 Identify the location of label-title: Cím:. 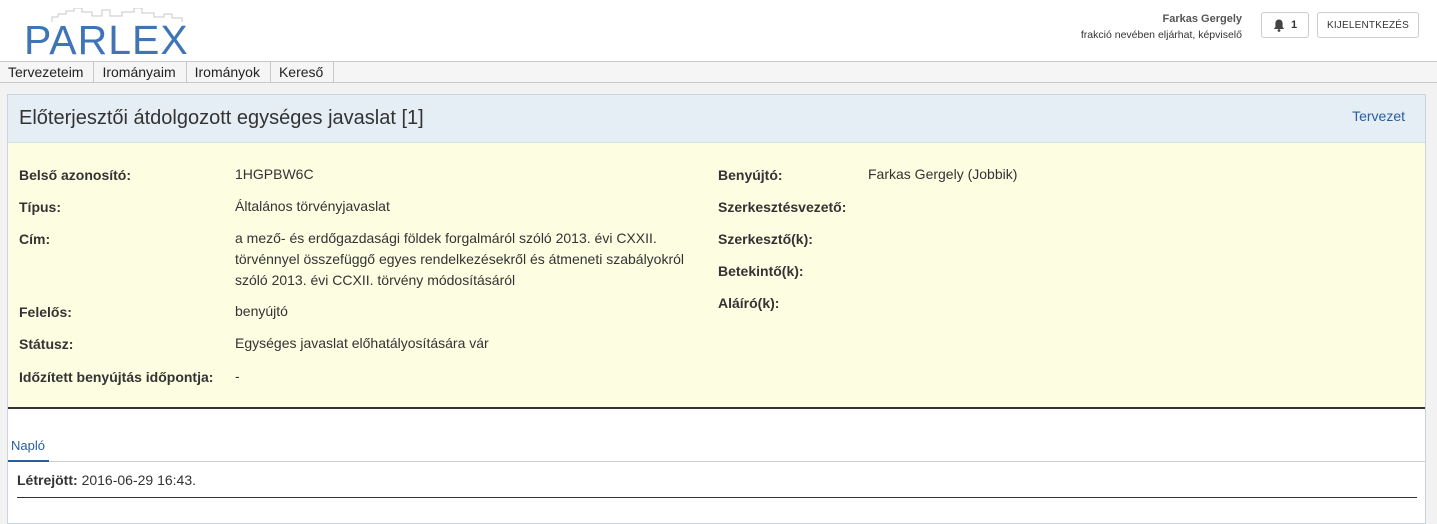
(35, 239).